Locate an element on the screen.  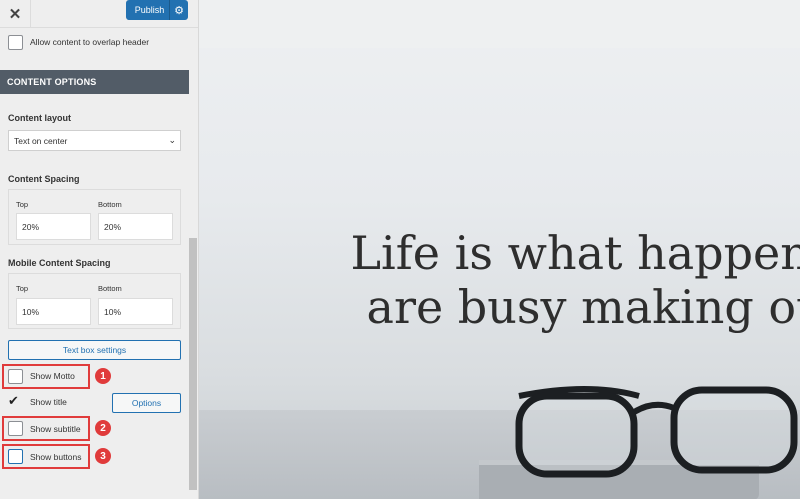
show-subtitle-checkbox is located at coordinates (15, 428).